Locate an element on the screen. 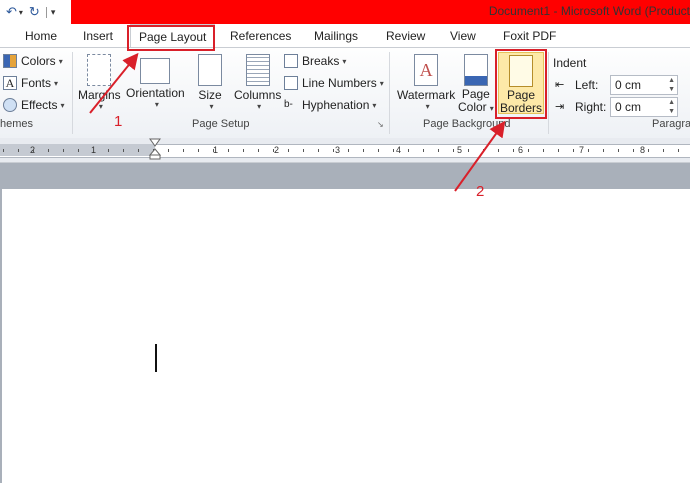 The width and height of the screenshot is (690, 483). orientation-label: Orientation is located at coordinates (155, 93).